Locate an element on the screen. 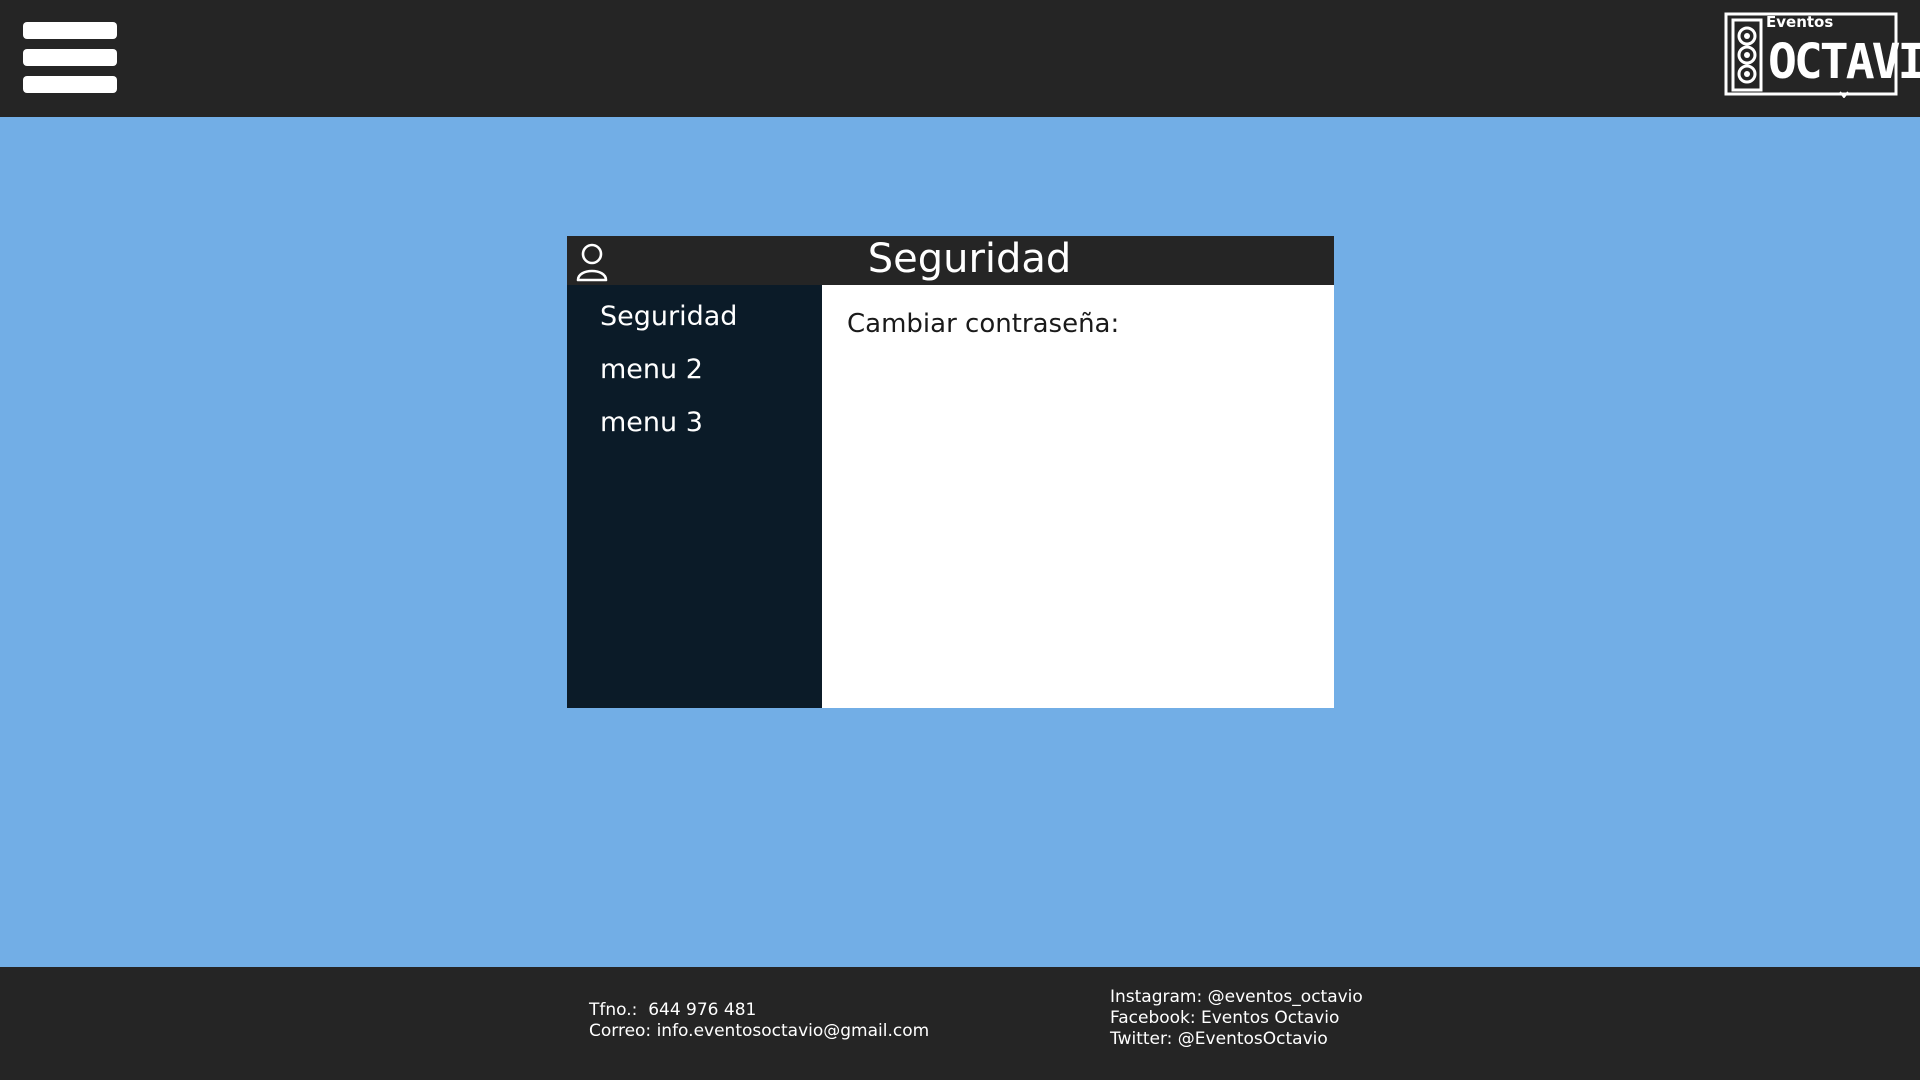 The width and height of the screenshot is (1920, 1080). phone-line: Tfno.: 644 976 481 is located at coordinates (759, 1010).